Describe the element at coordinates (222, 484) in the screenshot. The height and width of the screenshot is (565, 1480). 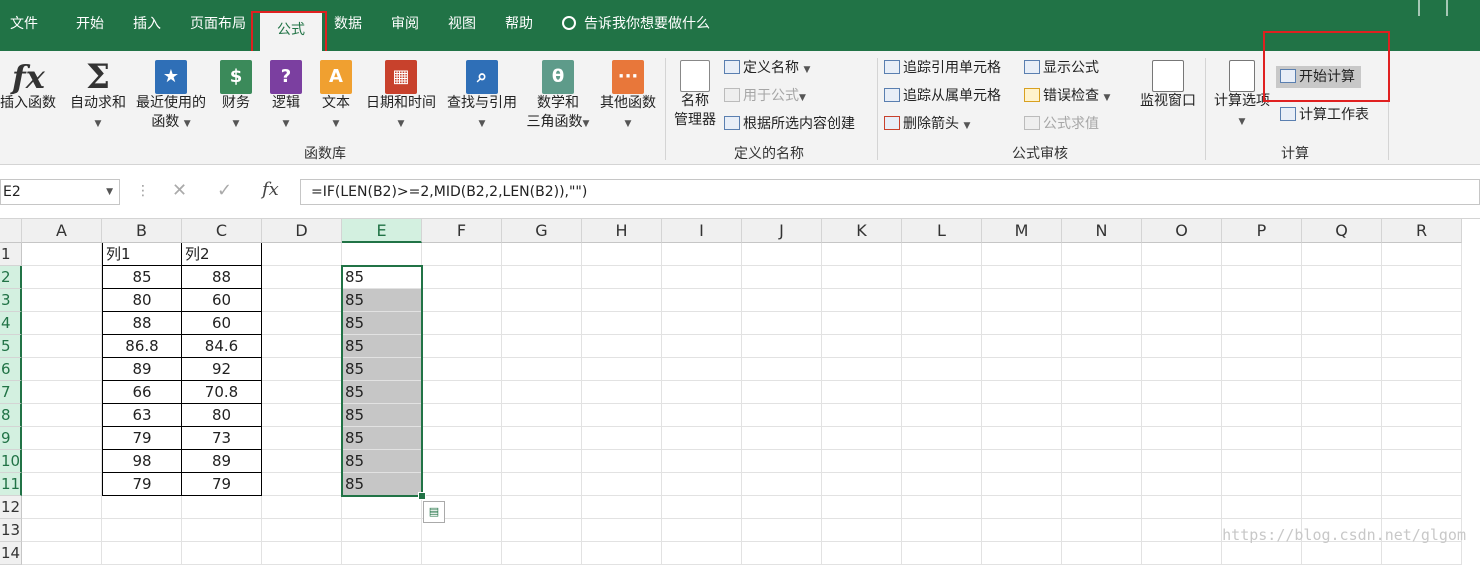
I see `cell-c11: 79` at that location.